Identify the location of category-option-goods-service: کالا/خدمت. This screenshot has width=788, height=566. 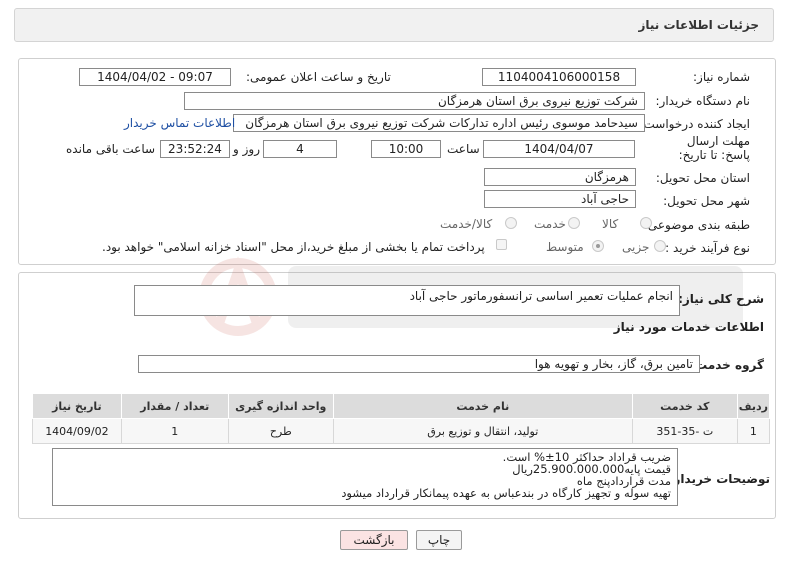
(466, 224).